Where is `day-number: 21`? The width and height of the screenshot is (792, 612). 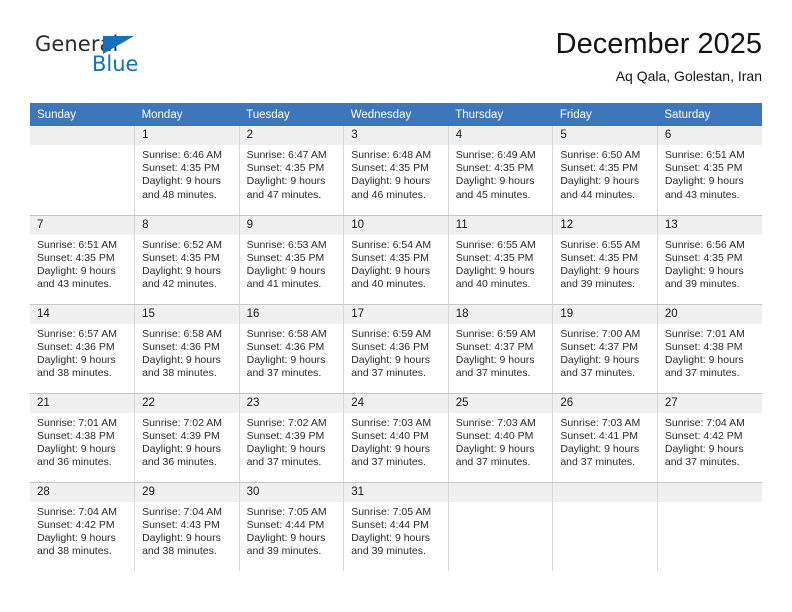 day-number: 21 is located at coordinates (82, 403).